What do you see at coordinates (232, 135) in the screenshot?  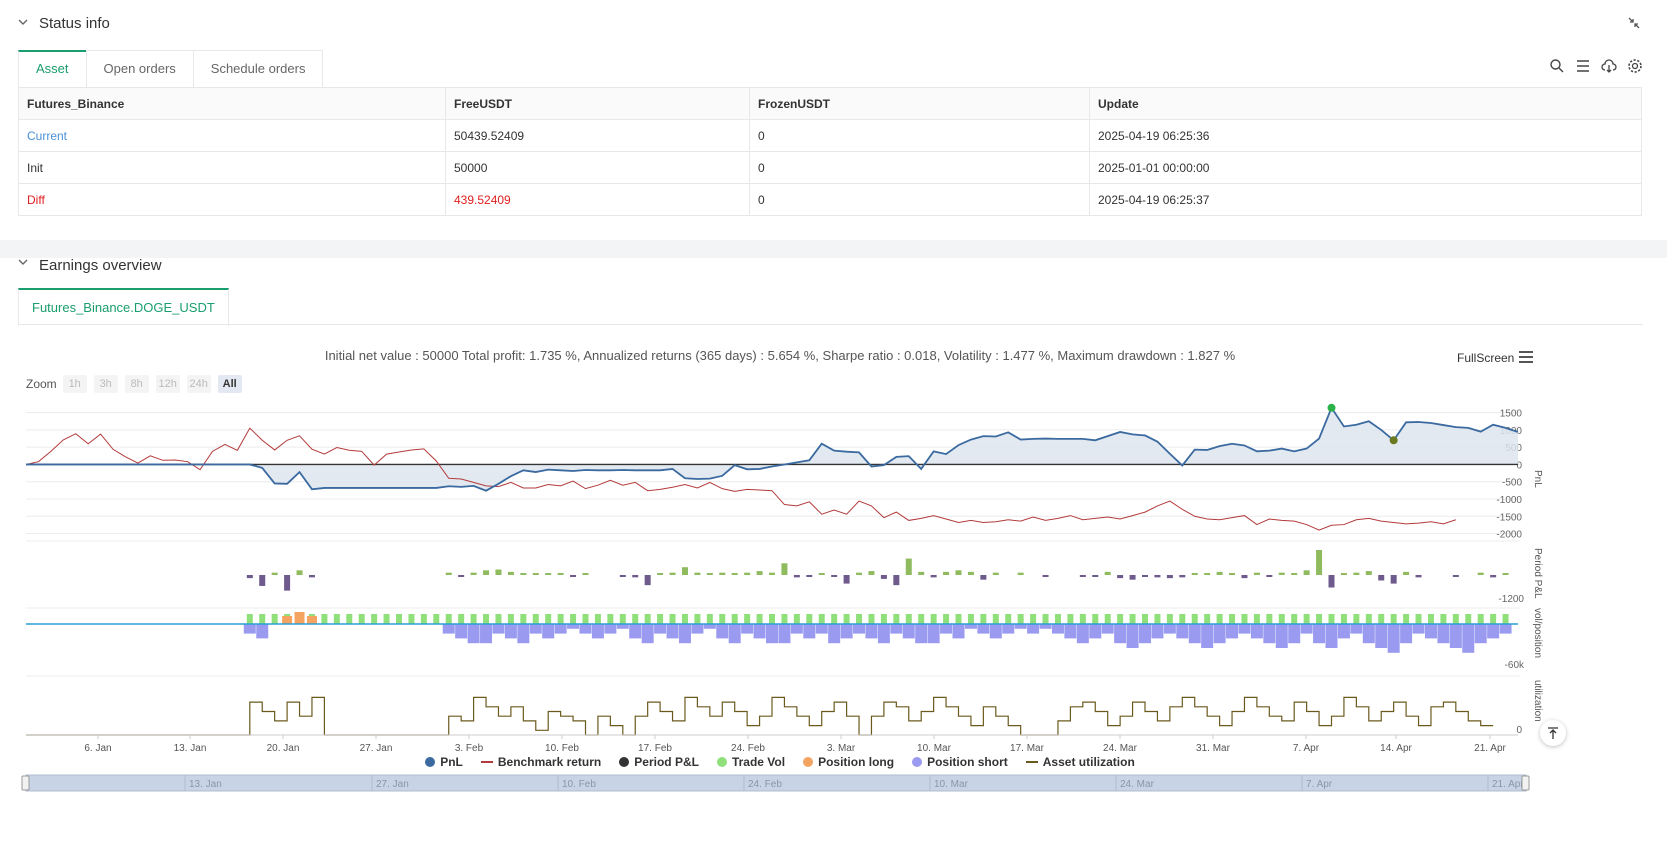 I see `row-label-current: Current` at bounding box center [232, 135].